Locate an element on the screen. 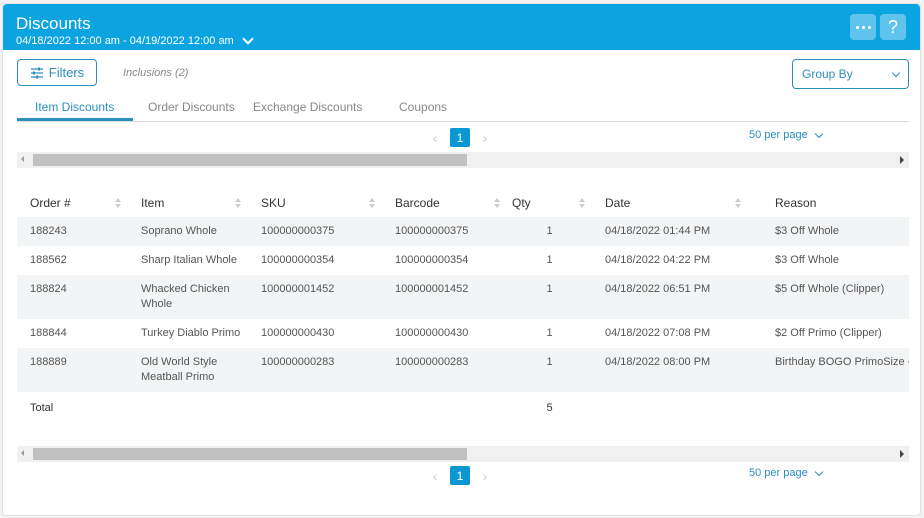 Image resolution: width=924 pixels, height=518 pixels. cell-order: 188562 is located at coordinates (48, 260).